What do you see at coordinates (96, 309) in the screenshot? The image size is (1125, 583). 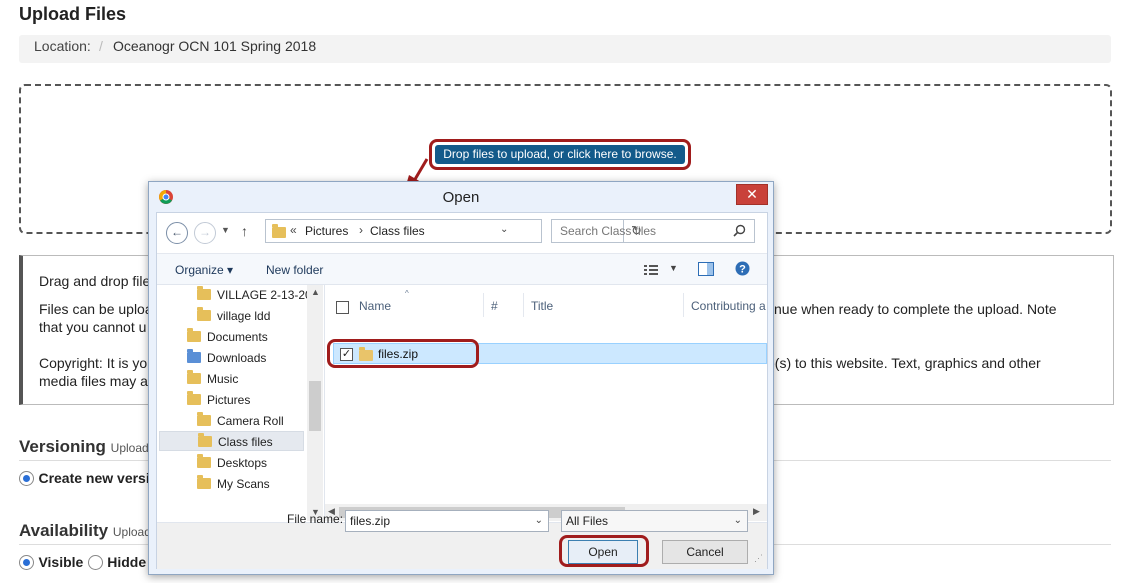 I see `info-line: Files can be uploa` at bounding box center [96, 309].